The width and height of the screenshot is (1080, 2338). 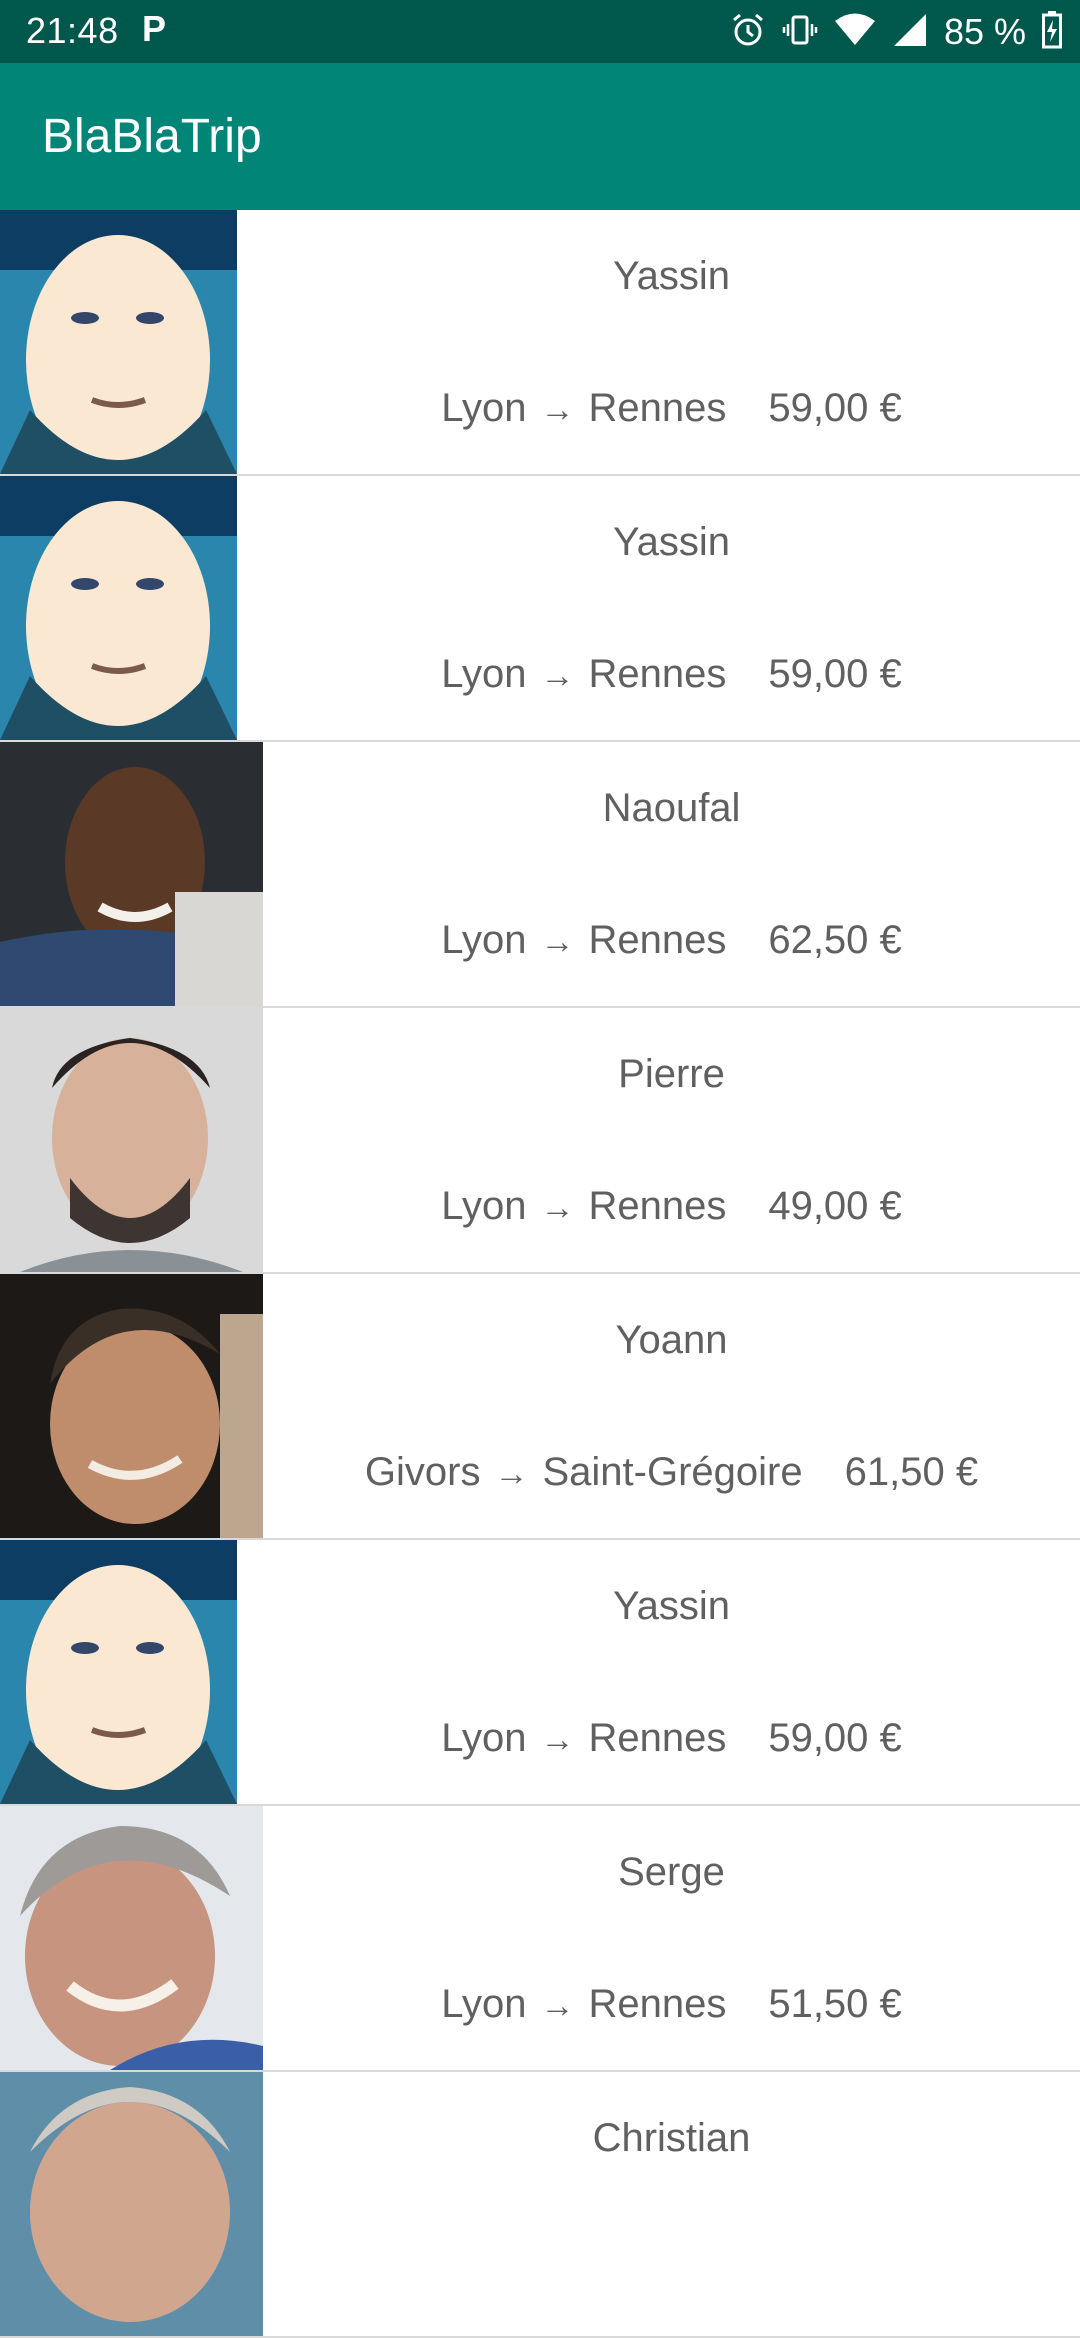 What do you see at coordinates (855, 32) in the screenshot?
I see `wifi-icon` at bounding box center [855, 32].